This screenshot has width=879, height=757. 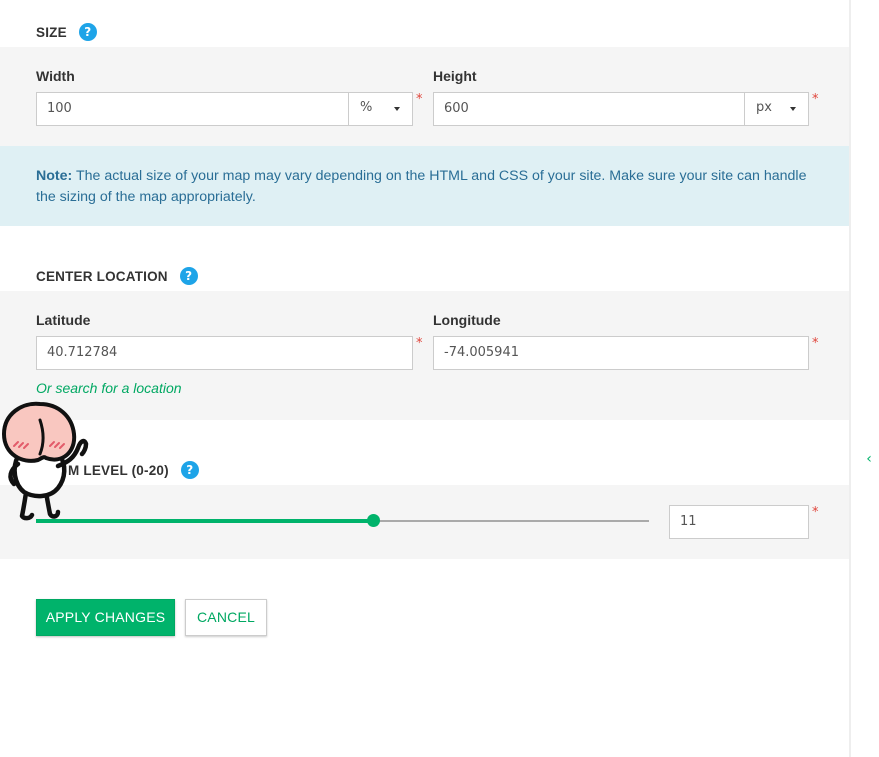 I want to click on width-value: 100, so click(x=59, y=108).